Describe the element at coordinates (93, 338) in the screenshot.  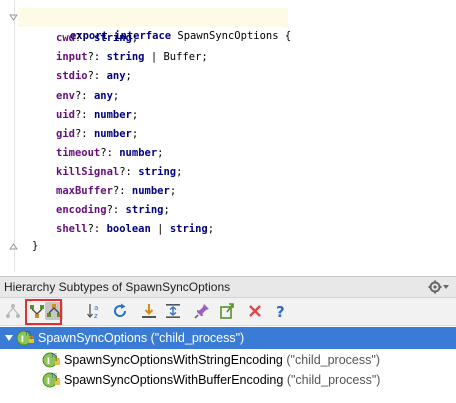
I see `class-name: SpawnSyncOptions` at that location.